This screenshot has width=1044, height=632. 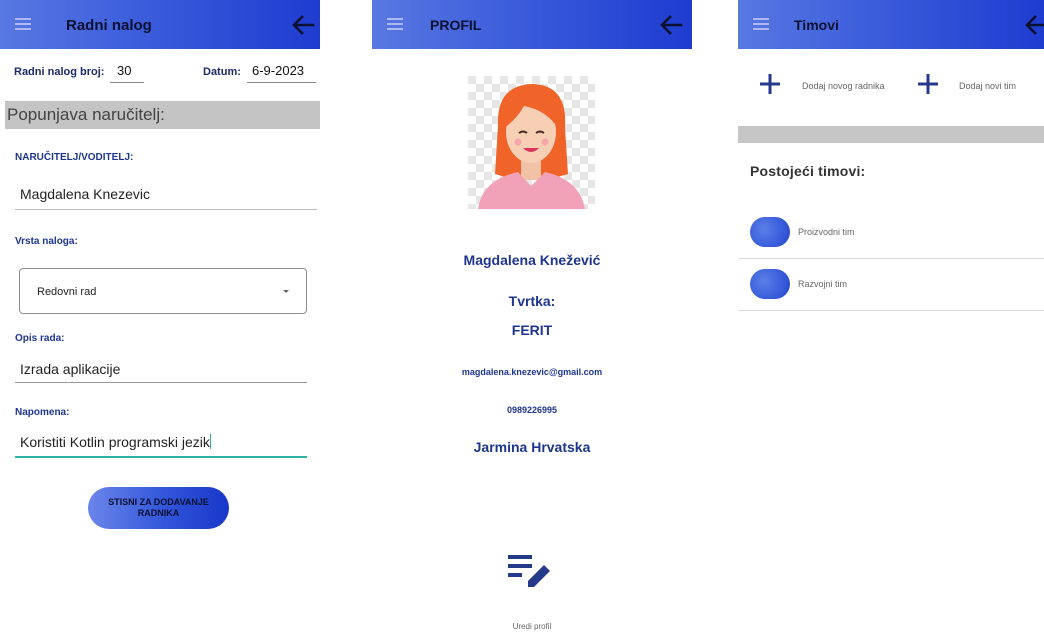 I want to click on client-label: NARUČITELJ/VODITELJ:, so click(x=74, y=157).